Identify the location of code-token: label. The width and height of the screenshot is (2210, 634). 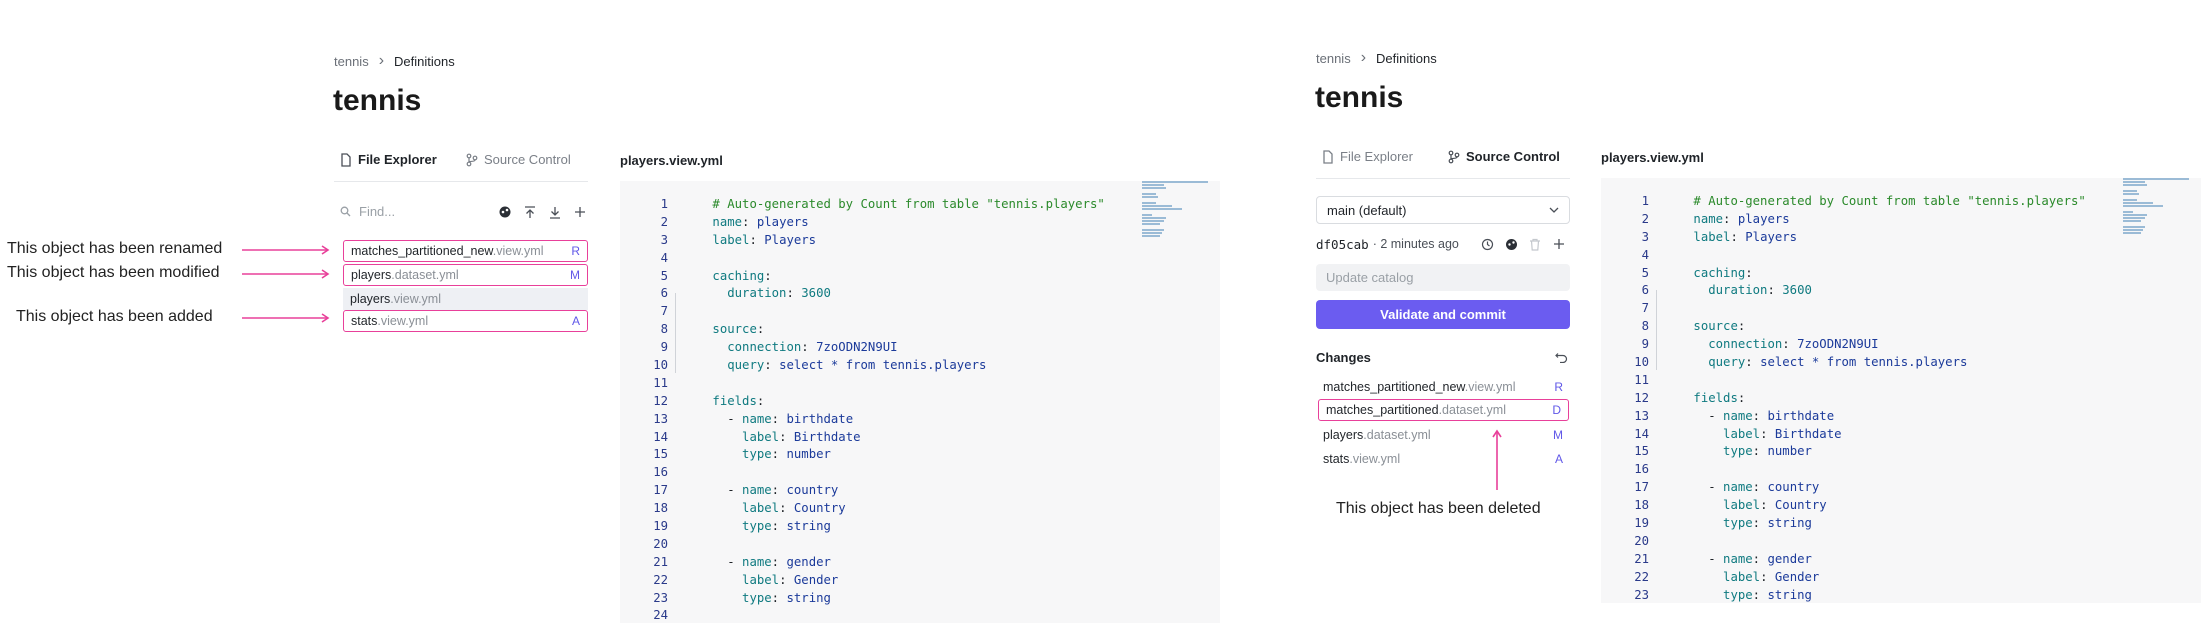
(1712, 236).